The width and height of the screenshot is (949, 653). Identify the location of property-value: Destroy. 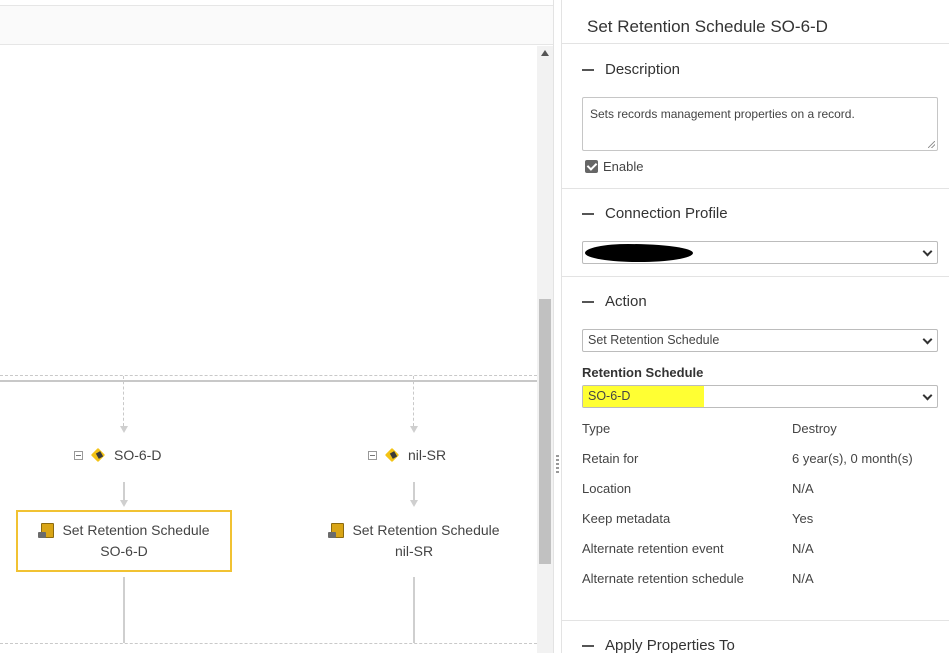
(814, 428).